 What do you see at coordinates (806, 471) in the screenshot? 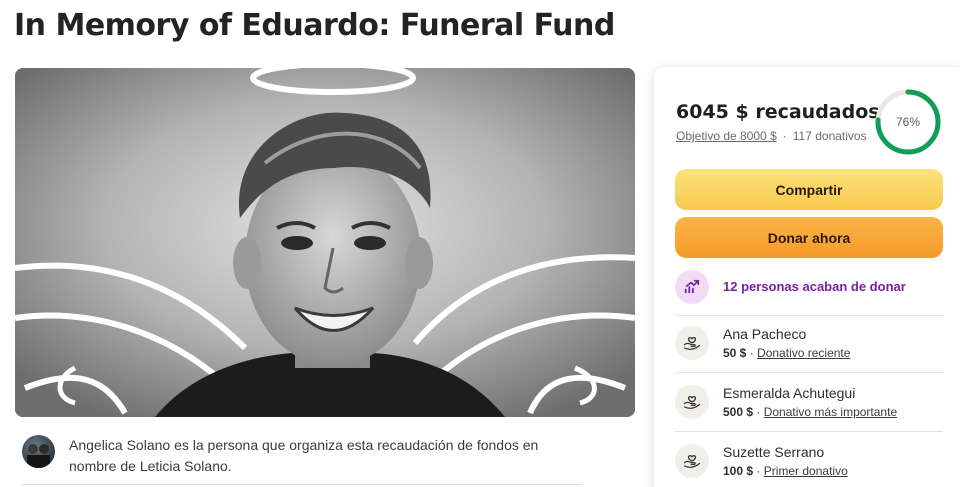
I see `donor-tag-link: Primer donativo` at bounding box center [806, 471].